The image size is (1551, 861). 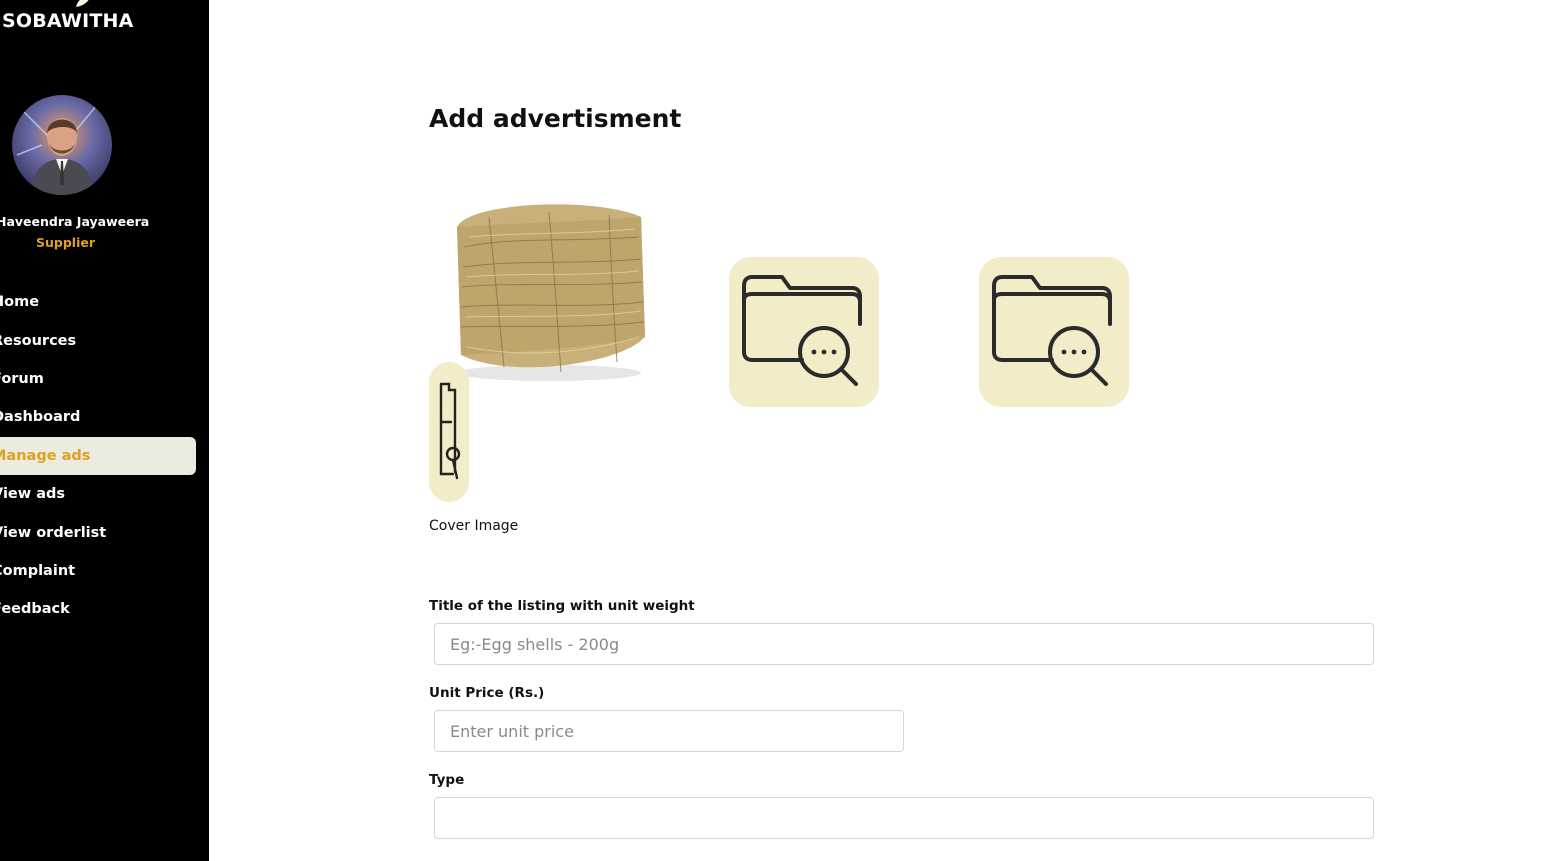 I want to click on cover-upload-button, so click(x=449, y=432).